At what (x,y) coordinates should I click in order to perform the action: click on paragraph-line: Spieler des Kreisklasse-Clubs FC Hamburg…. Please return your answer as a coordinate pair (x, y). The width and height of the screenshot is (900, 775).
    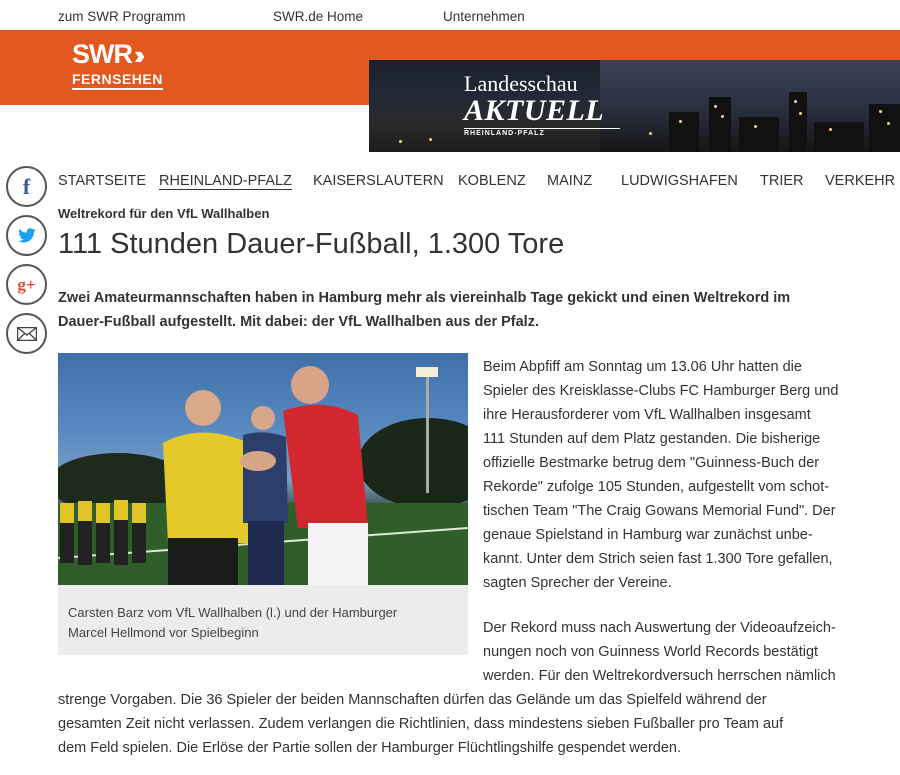
    Looking at the image, I should click on (661, 391).